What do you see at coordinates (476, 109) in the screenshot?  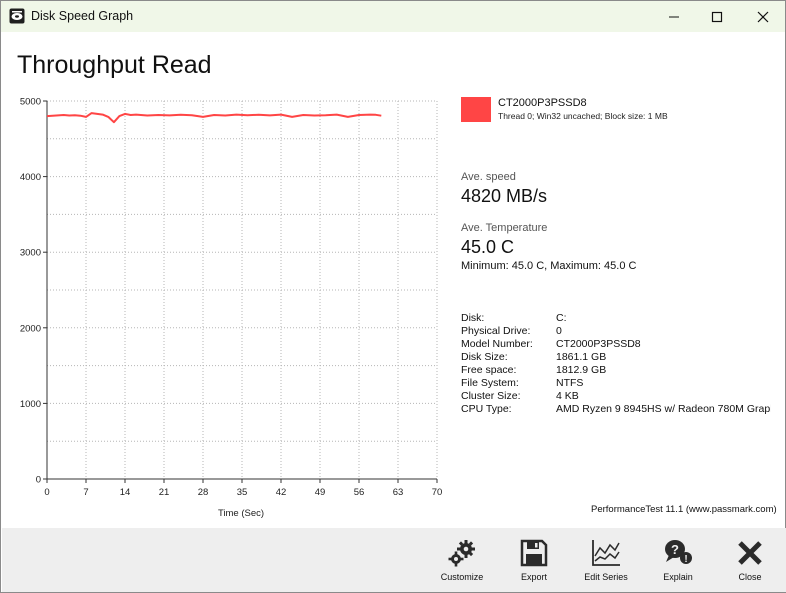 I see `legend-color-swatch` at bounding box center [476, 109].